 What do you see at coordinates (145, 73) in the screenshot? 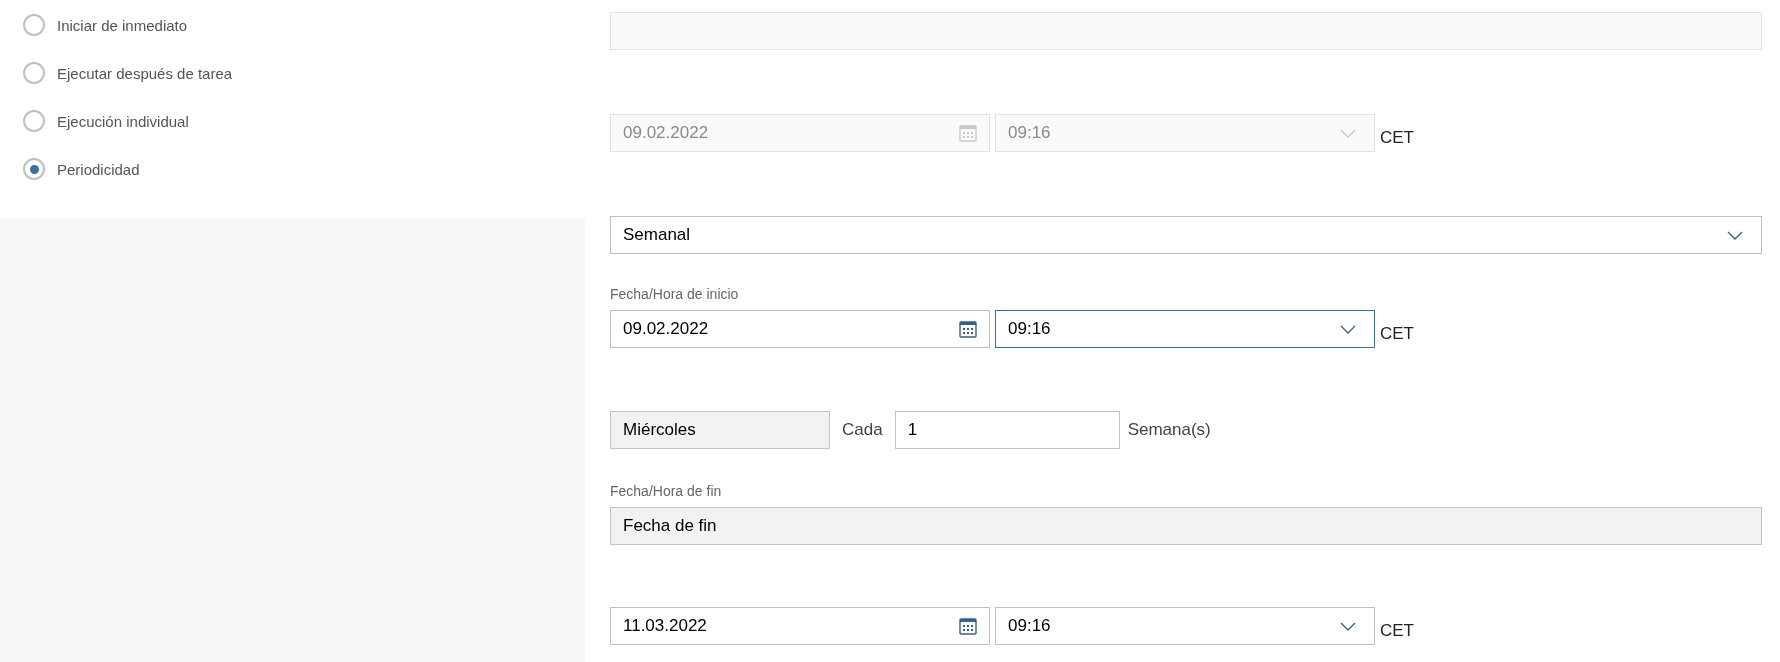
I see `radio-label: Ejecutar después de tarea` at bounding box center [145, 73].